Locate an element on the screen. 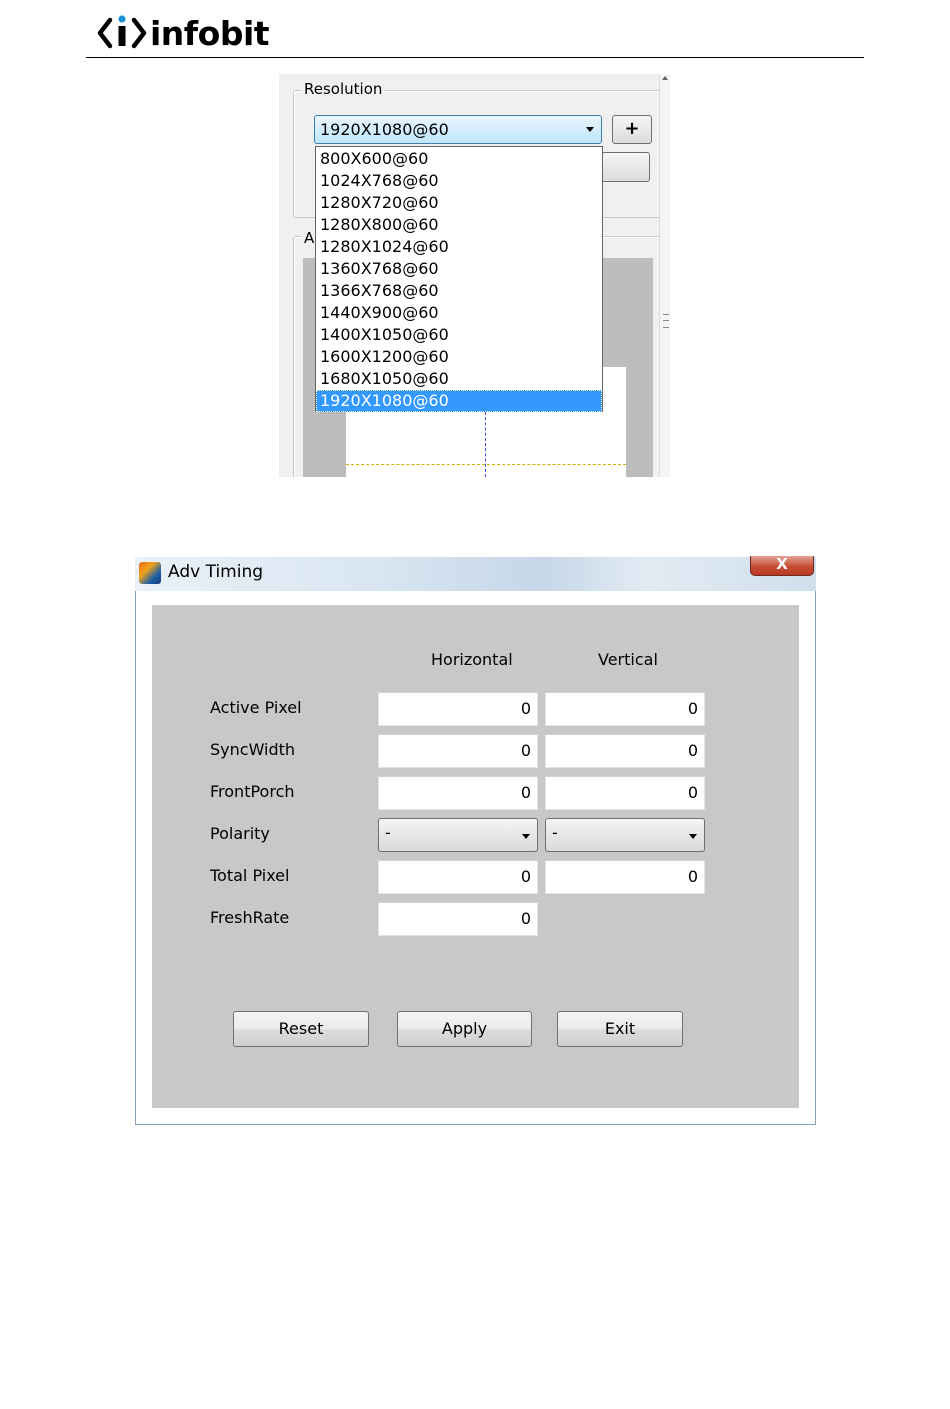 Image resolution: width=950 pixels, height=1409 pixels. reset-button: Reset is located at coordinates (301, 1029).